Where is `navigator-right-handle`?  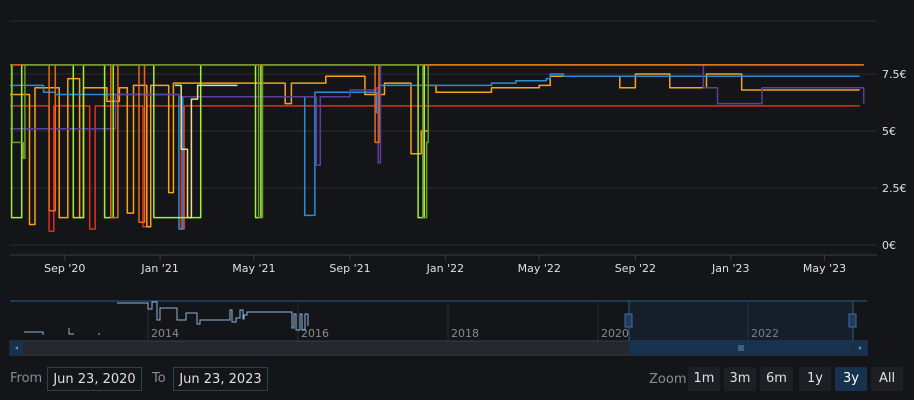
navigator-right-handle is located at coordinates (852, 320).